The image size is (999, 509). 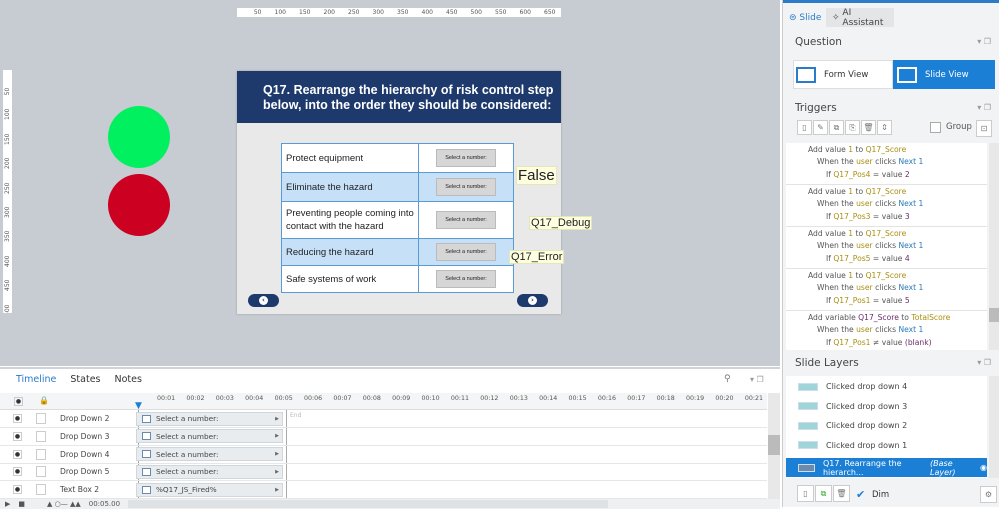 I want to click on delete-layer-icon: 🗑, so click(x=841, y=493).